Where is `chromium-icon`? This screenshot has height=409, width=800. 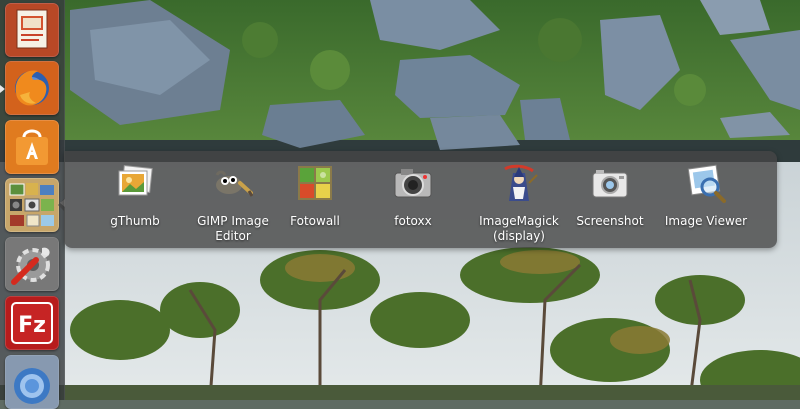
chromium-icon is located at coordinates (32, 382).